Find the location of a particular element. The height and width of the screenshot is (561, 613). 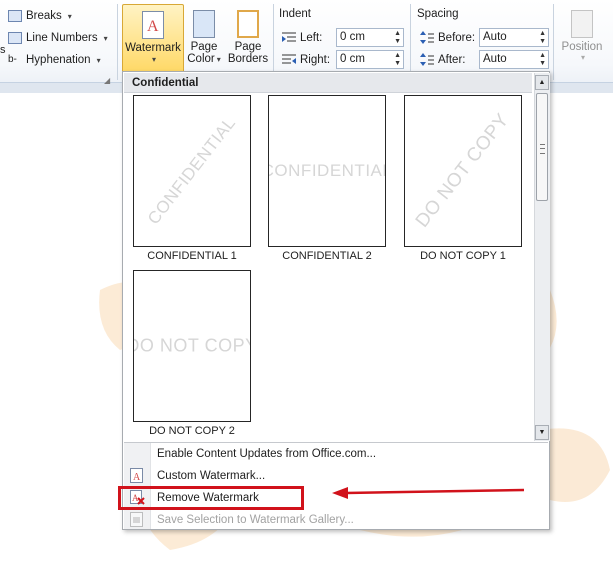

gallery-scrollbar: ▲ ▼ is located at coordinates (542, 257).